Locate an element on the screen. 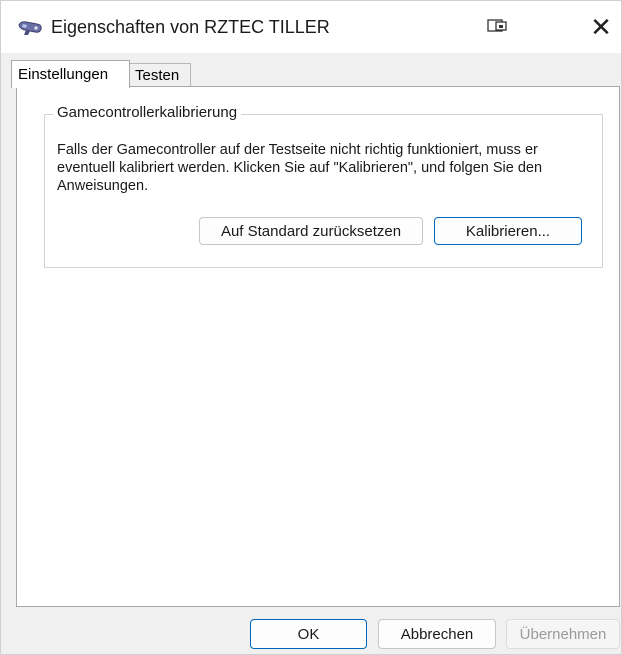 The image size is (622, 655). gamepad-icon is located at coordinates (30, 28).